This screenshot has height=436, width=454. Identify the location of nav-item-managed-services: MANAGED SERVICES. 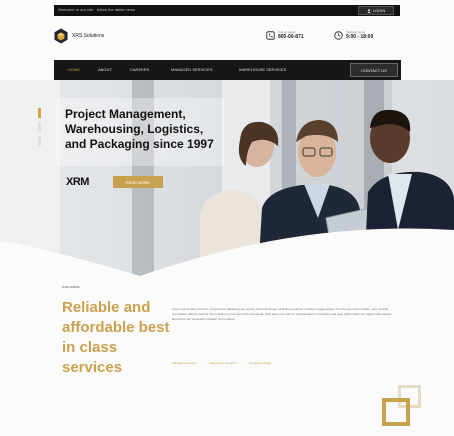
(192, 69).